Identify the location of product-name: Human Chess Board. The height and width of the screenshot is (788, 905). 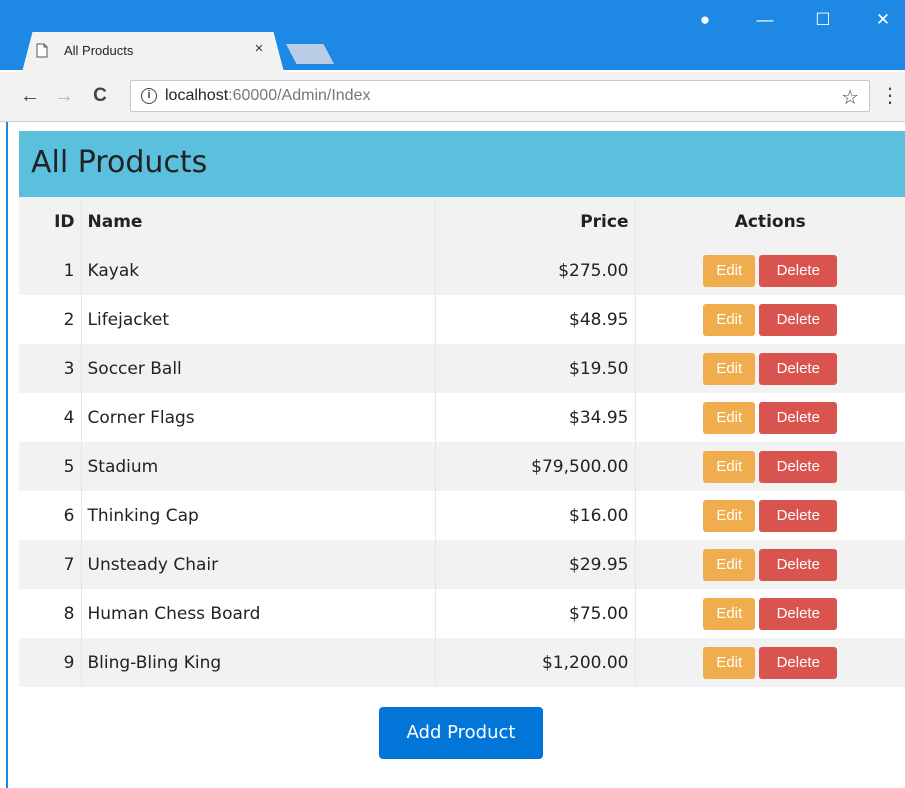
(258, 613).